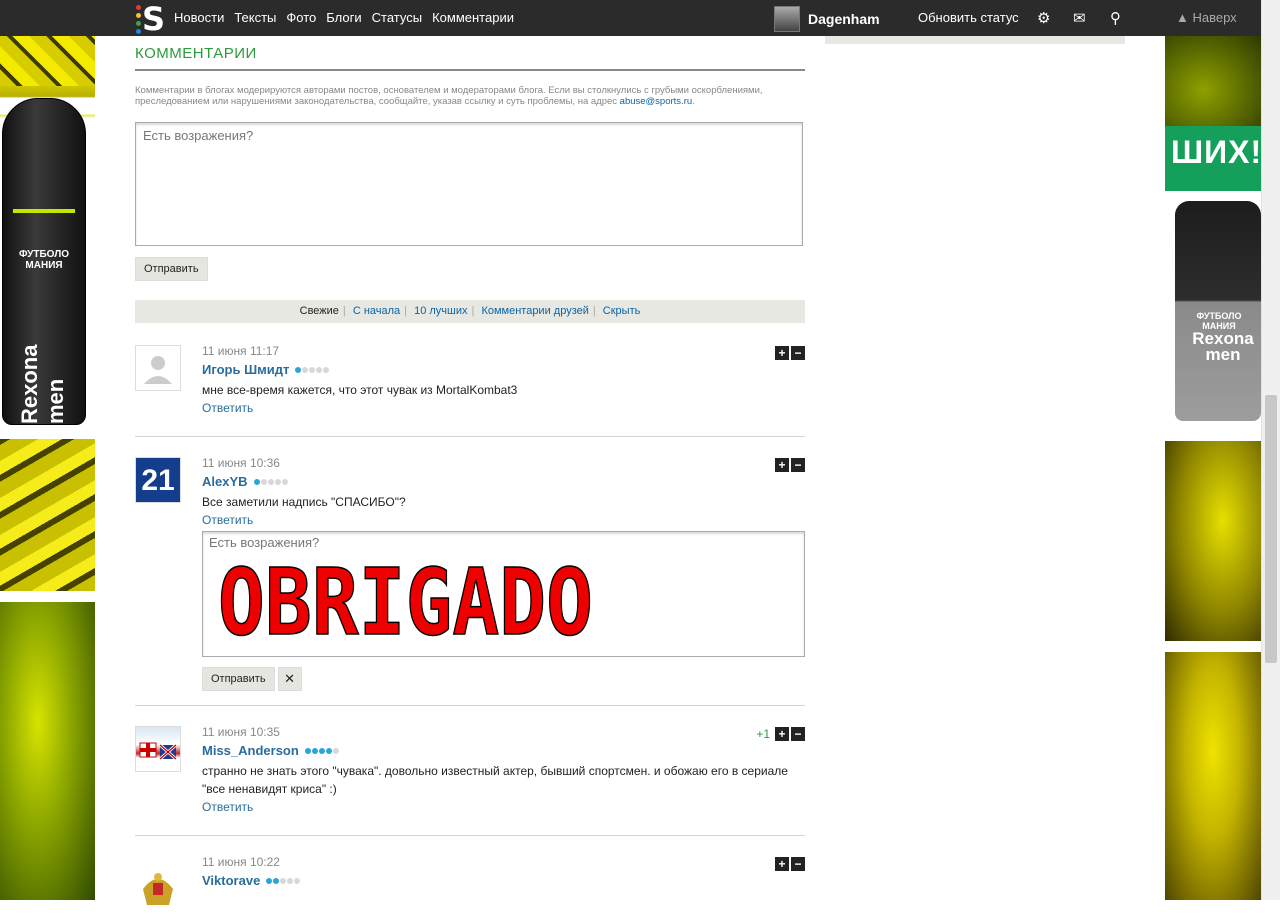 Image resolution: width=1280 pixels, height=915 pixels. What do you see at coordinates (975, 40) in the screenshot?
I see `right-column-bottom` at bounding box center [975, 40].